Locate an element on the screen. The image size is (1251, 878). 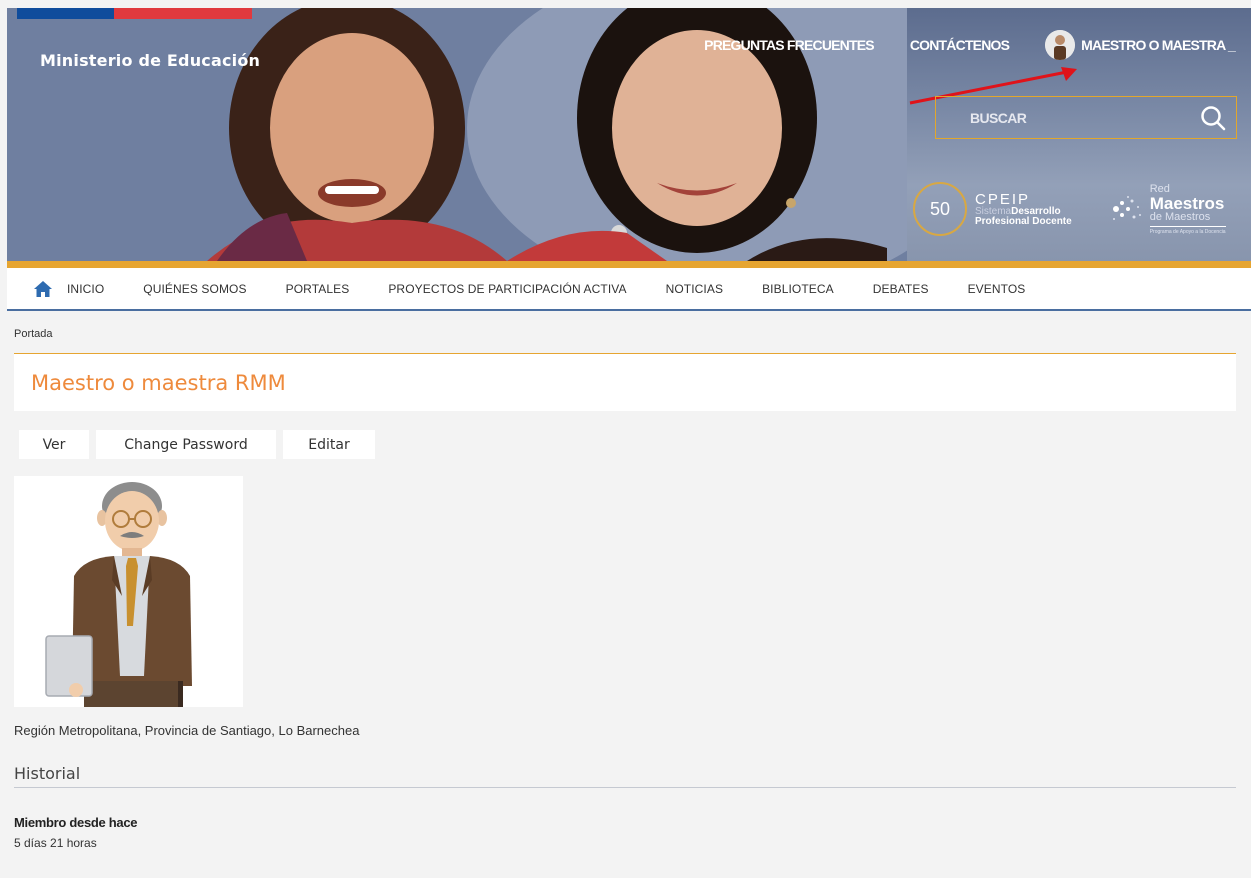
nav-item-proyectos: PROYECTOS DE PARTICIPACIÓN ACTIVA is located at coordinates (507, 289).